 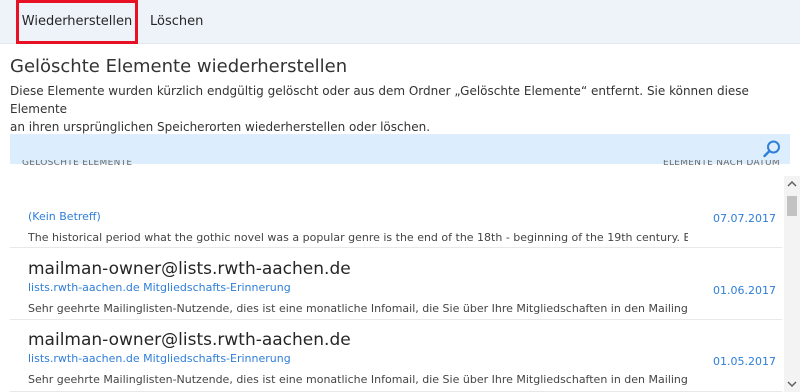 I want to click on column-header-sort-by-date: ELEMENTE NACH DATUM, so click(x=721, y=164).